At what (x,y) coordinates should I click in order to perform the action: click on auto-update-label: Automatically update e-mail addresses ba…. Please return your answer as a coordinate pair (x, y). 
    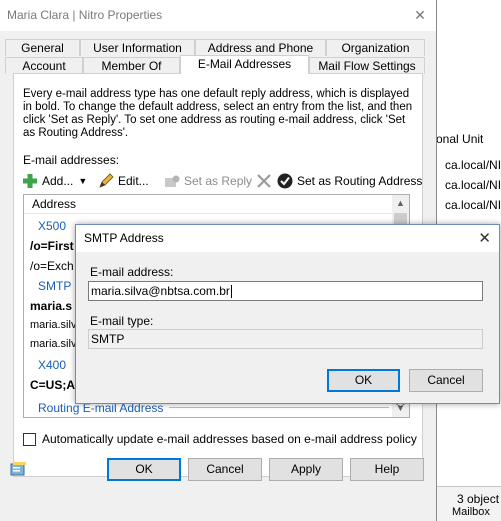
    Looking at the image, I should click on (229, 439).